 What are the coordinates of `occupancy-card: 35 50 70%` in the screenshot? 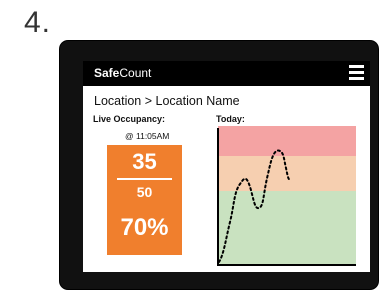 It's located at (144, 200).